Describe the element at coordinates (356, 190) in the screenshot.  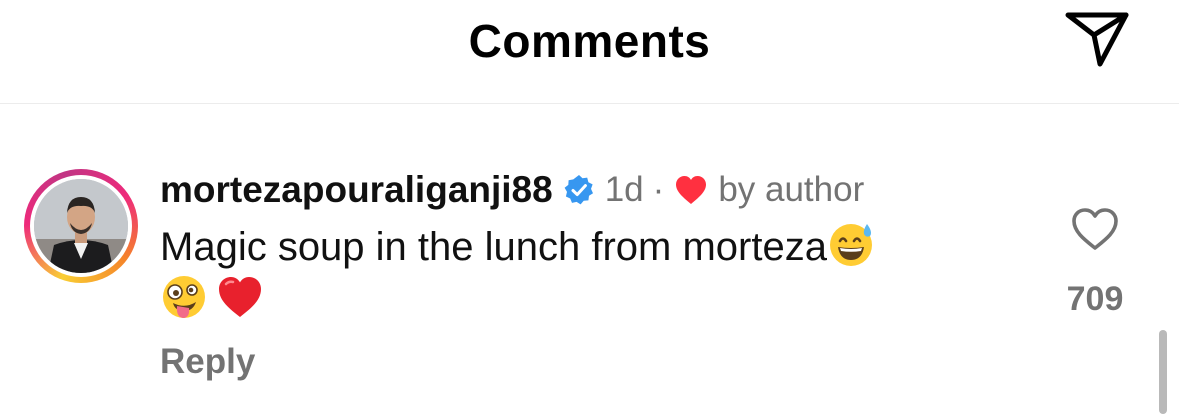
I see `username-link: mortezapouraliganji88` at that location.